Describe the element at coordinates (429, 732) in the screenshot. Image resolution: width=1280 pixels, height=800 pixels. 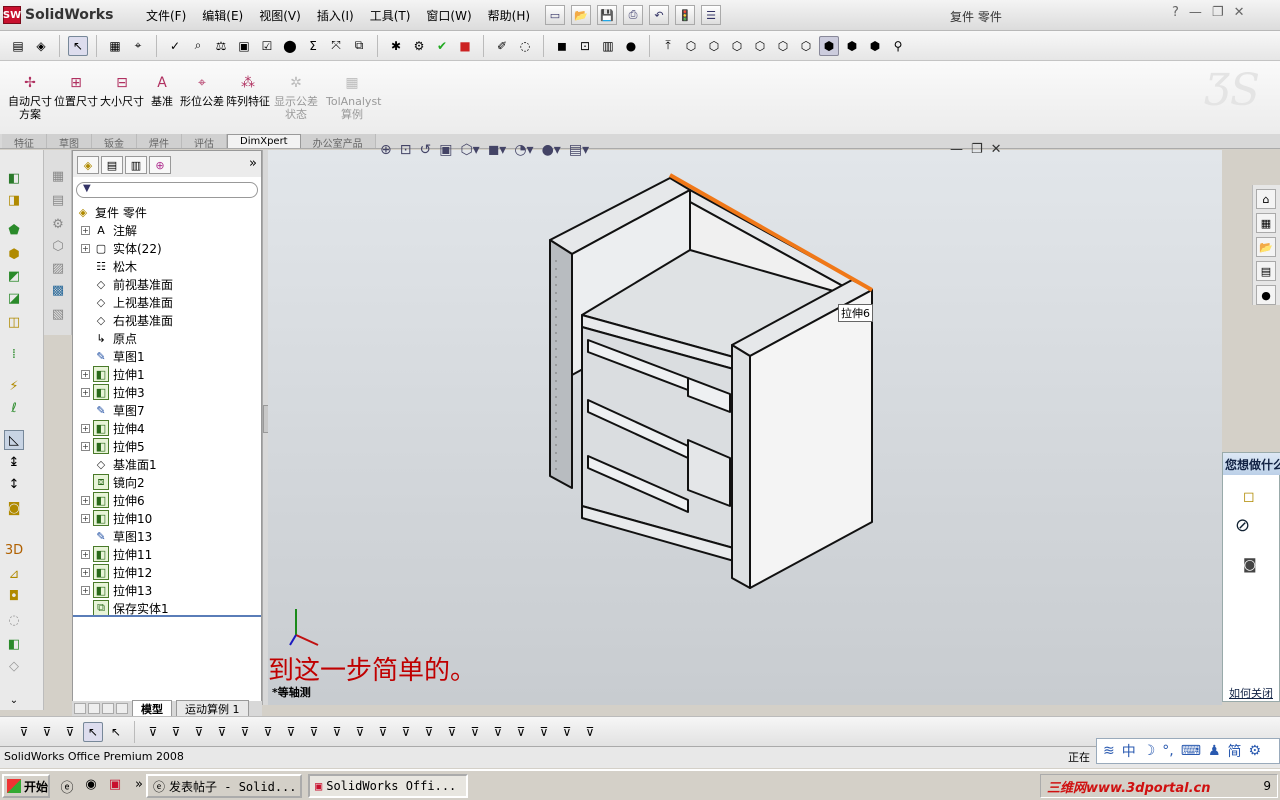
I see `filter-curve-icon: ⊽` at that location.